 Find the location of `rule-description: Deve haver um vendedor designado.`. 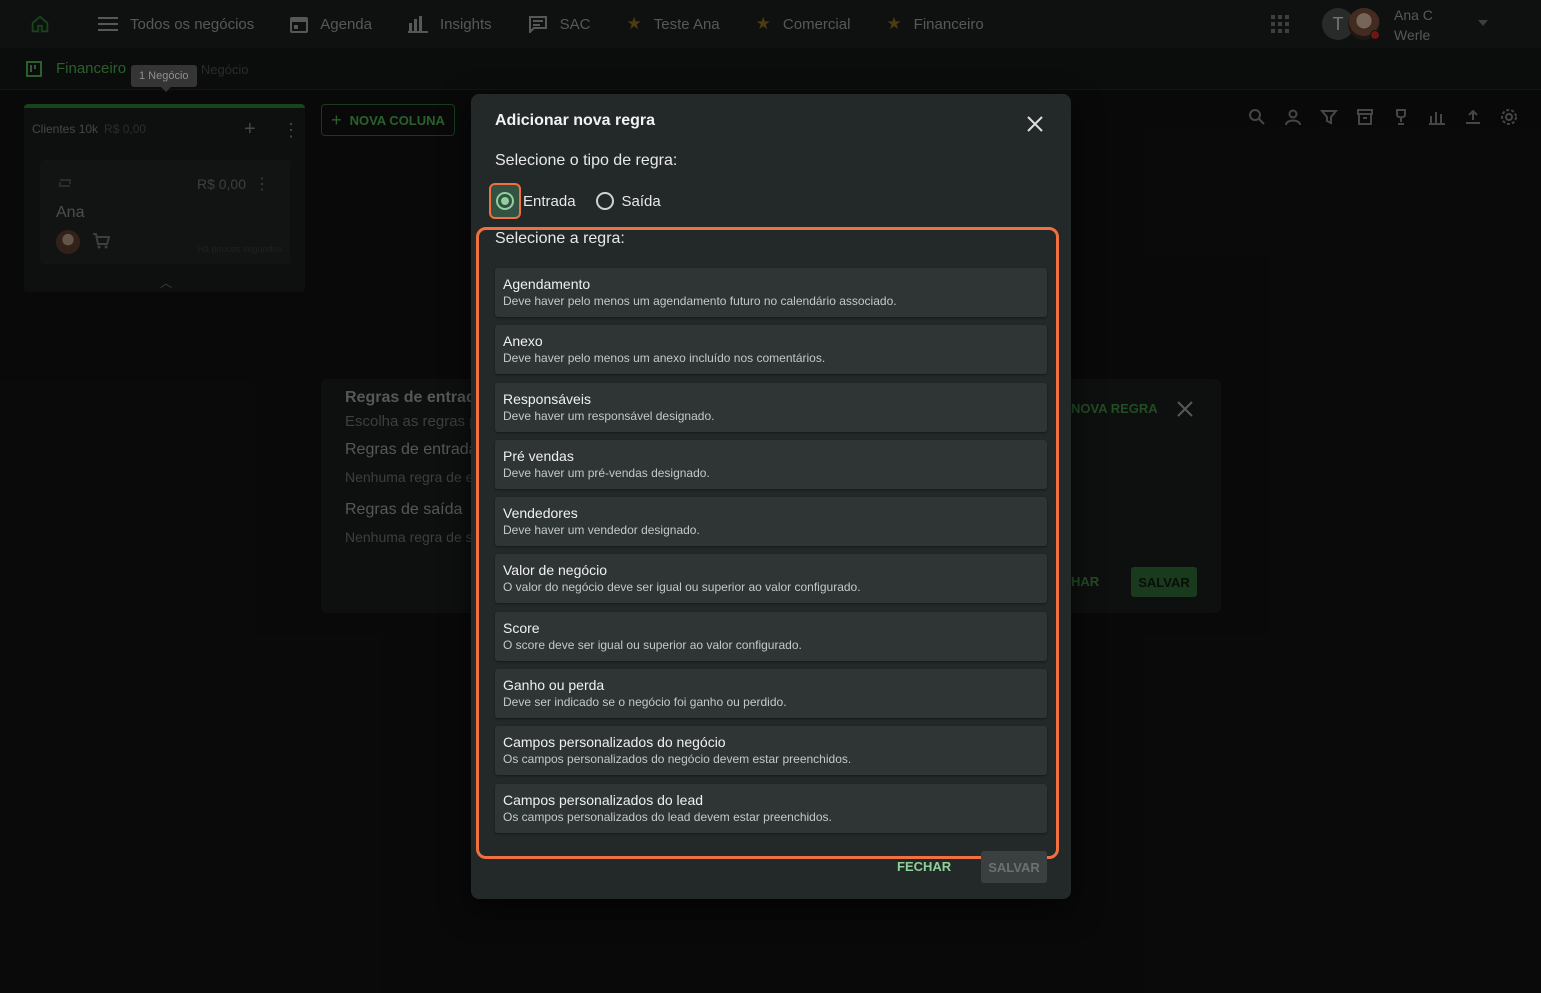

rule-description: Deve haver um vendedor designado. is located at coordinates (601, 530).